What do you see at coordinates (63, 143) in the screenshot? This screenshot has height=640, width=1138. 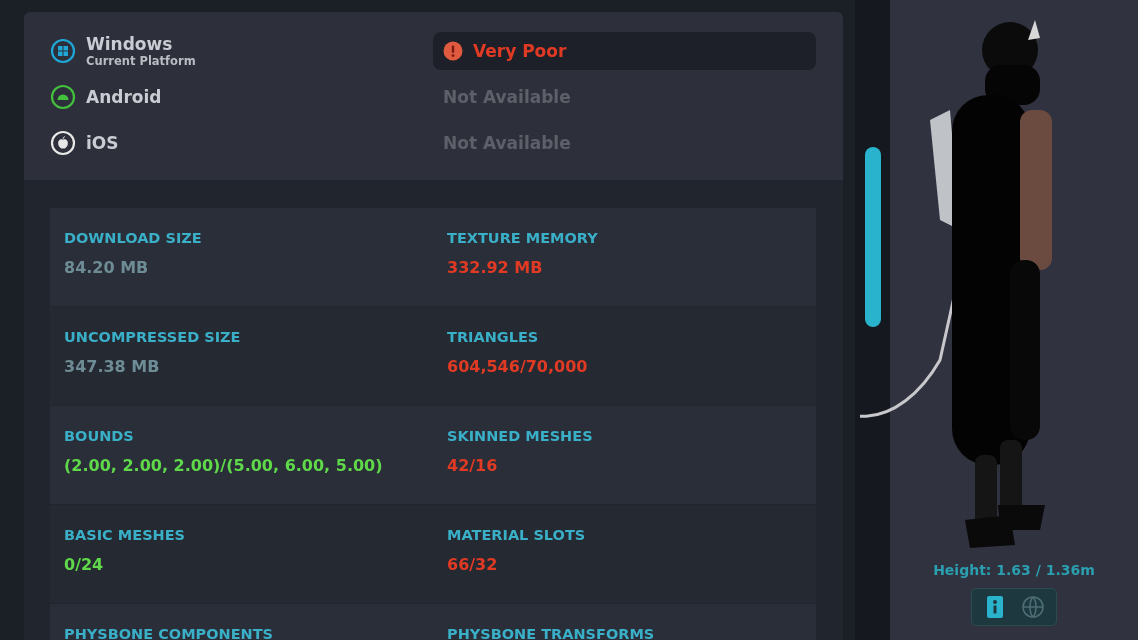 I see `apple-icon` at bounding box center [63, 143].